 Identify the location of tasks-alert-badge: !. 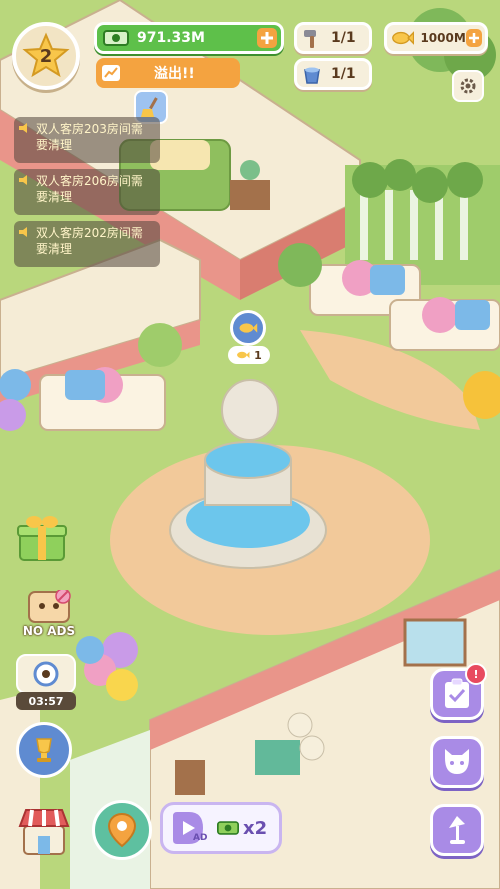
(476, 674).